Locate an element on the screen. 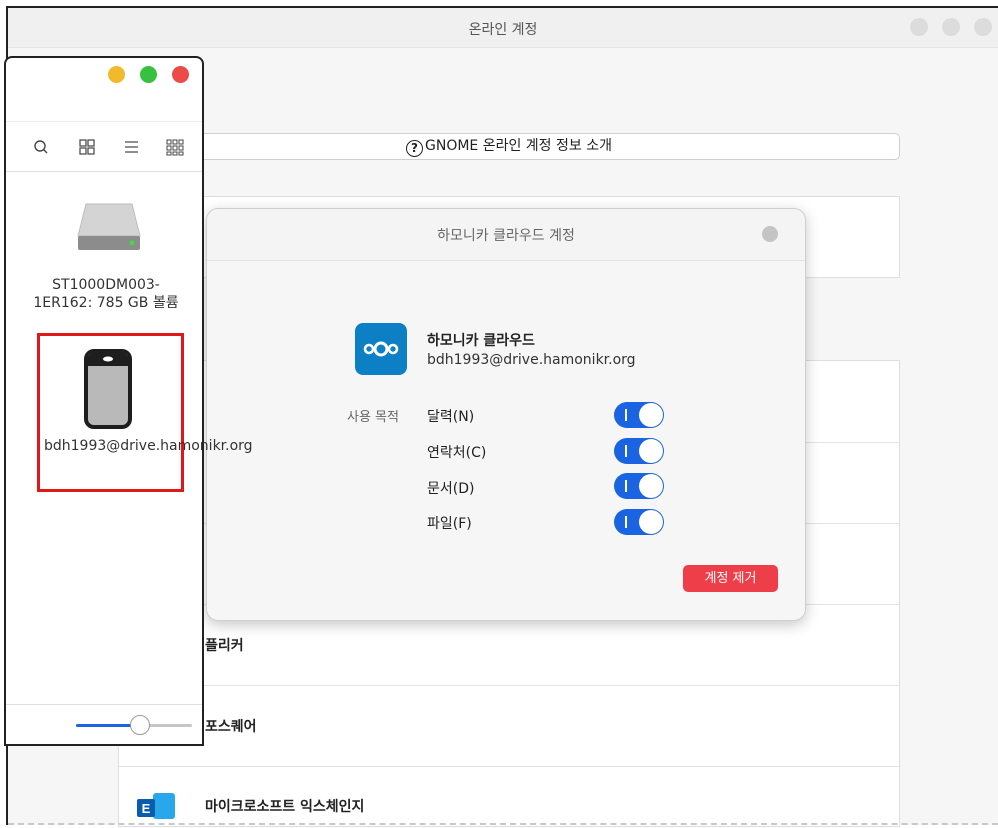 Image resolution: width=998 pixels, height=828 pixels. dialog-header: 하모니카 클라우드 계정 is located at coordinates (506, 235).